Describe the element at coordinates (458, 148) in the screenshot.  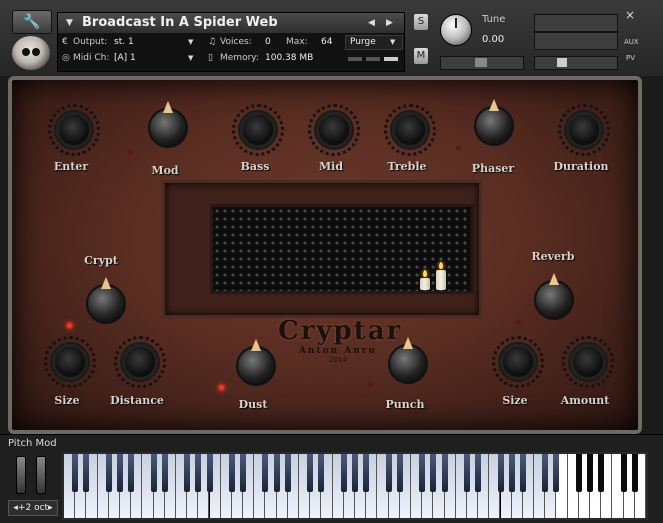
I see `phaser-led` at that location.